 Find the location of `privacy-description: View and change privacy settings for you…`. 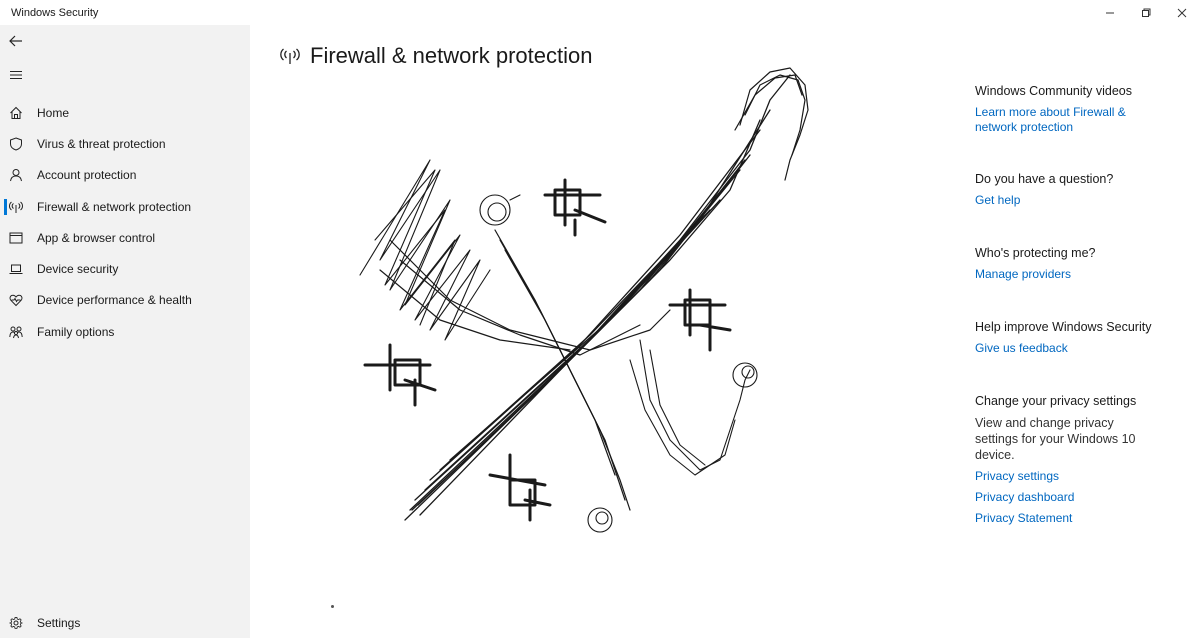

privacy-description: View and change privacy settings for you… is located at coordinates (1055, 439).